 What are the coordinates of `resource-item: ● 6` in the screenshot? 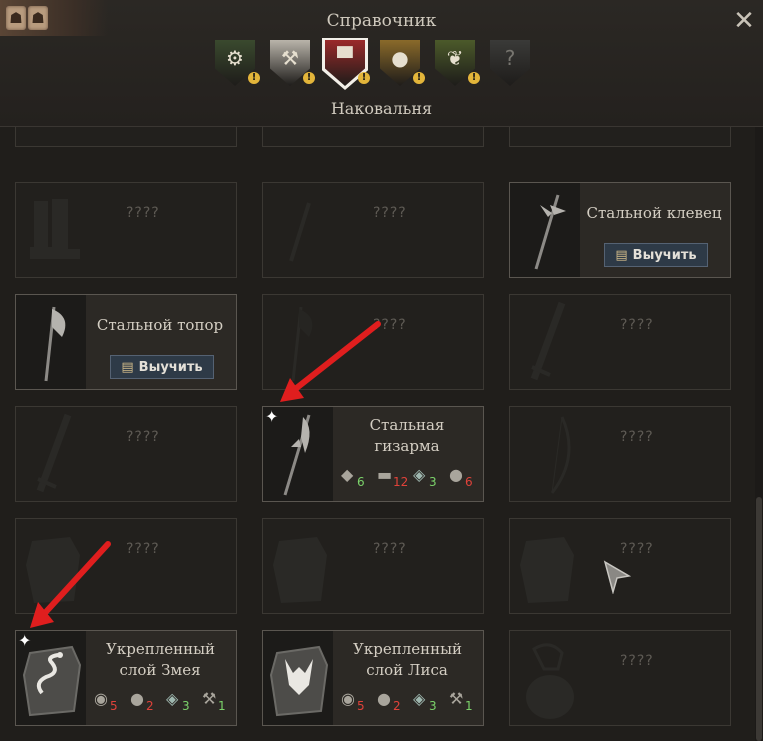 It's located at (466, 478).